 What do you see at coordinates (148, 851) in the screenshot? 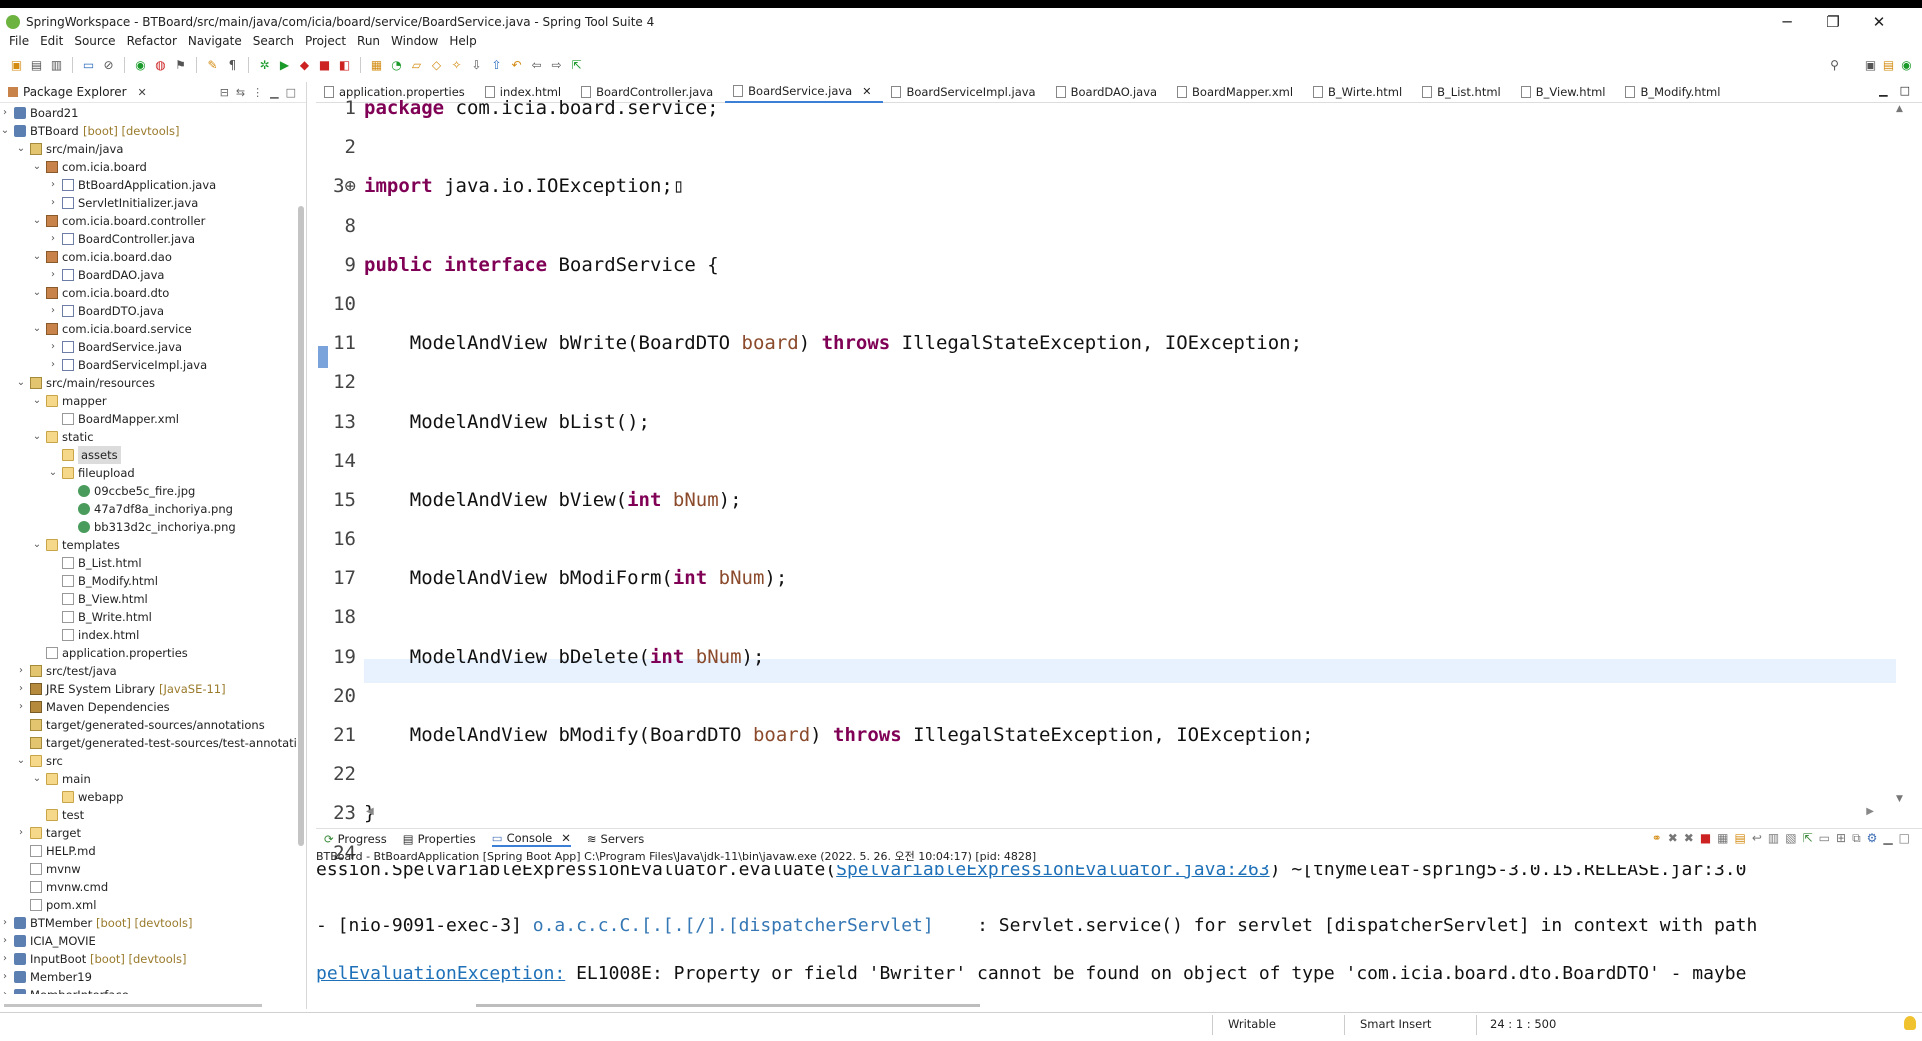
I see `tree-item: HELP.md` at bounding box center [148, 851].